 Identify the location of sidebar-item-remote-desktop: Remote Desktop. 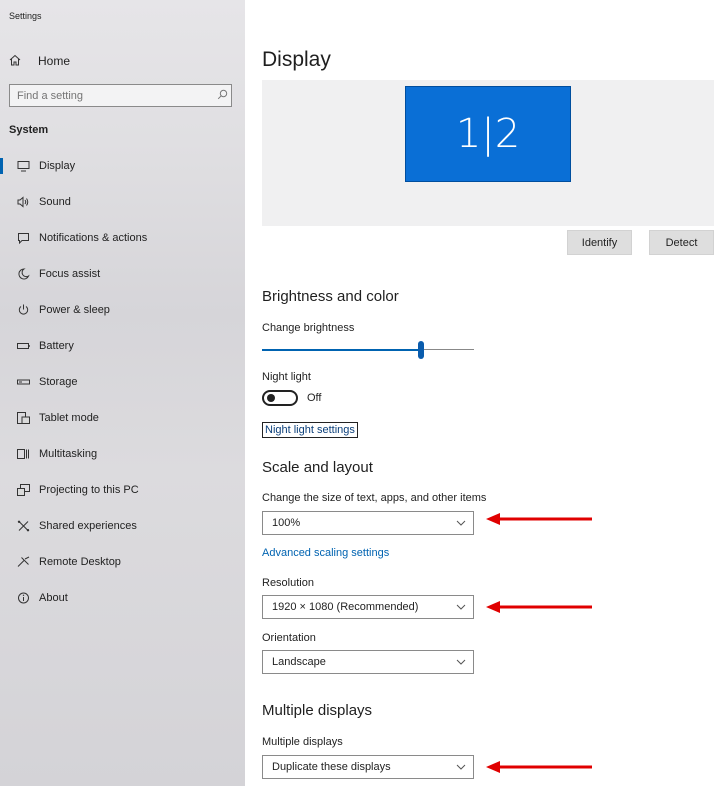
(122, 562).